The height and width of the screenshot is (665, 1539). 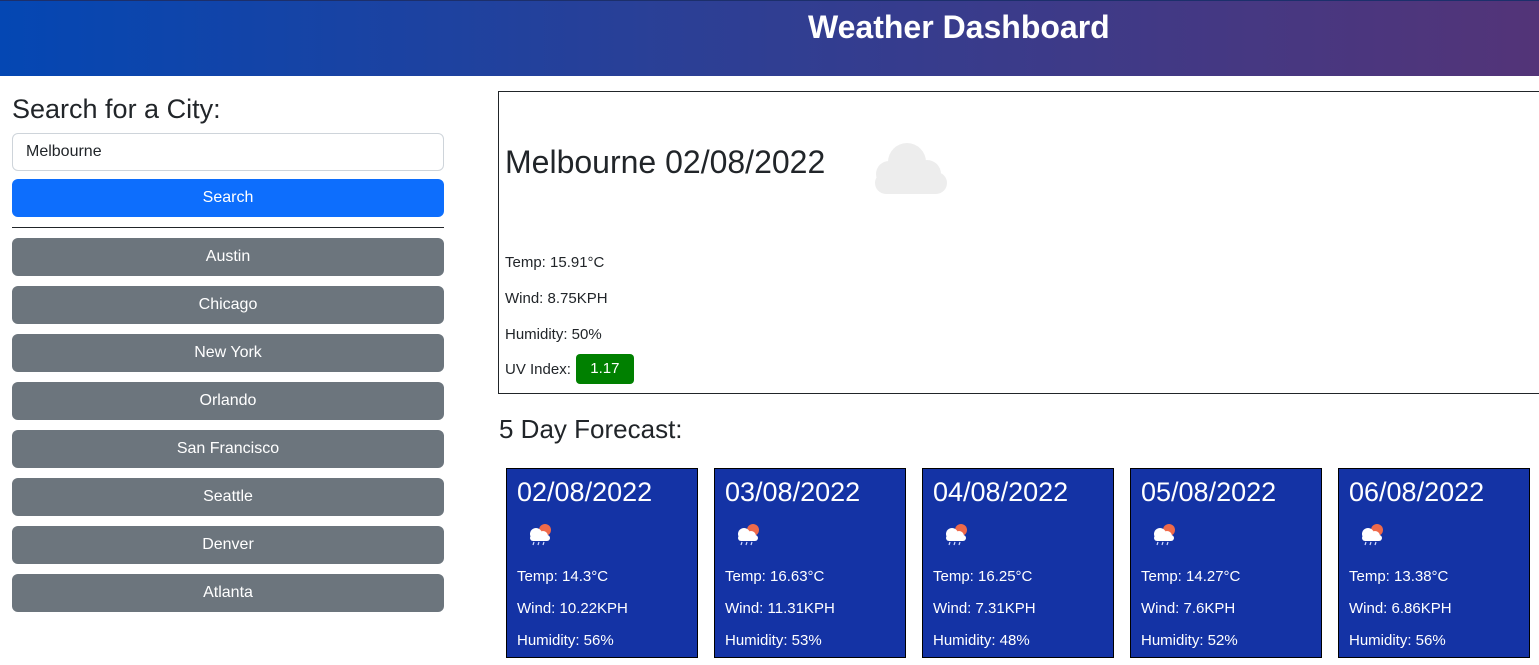 What do you see at coordinates (228, 497) in the screenshot?
I see `history-city-seattle: Seattle` at bounding box center [228, 497].